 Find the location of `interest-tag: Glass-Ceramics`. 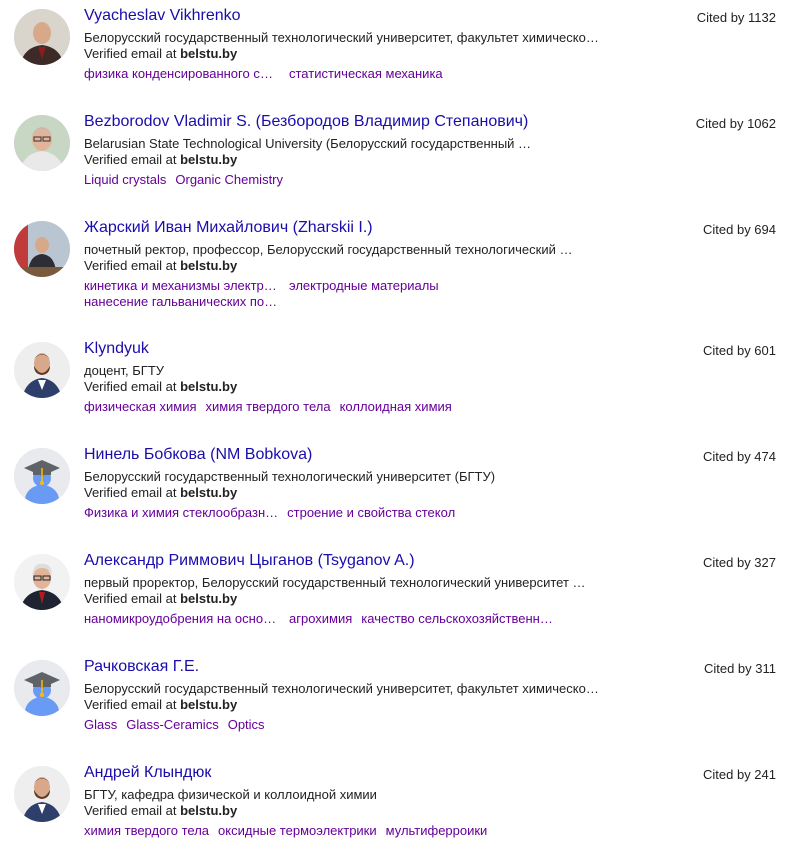

interest-tag: Glass-Ceramics is located at coordinates (172, 725).